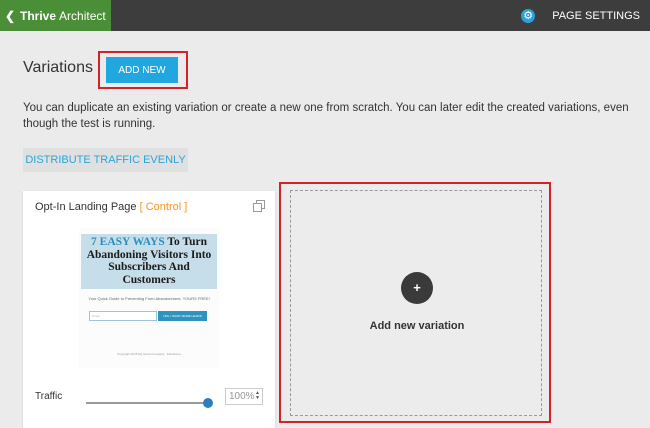 This screenshot has width=650, height=428. I want to click on traffic-percent-input: 100% ▲ ▼, so click(244, 396).